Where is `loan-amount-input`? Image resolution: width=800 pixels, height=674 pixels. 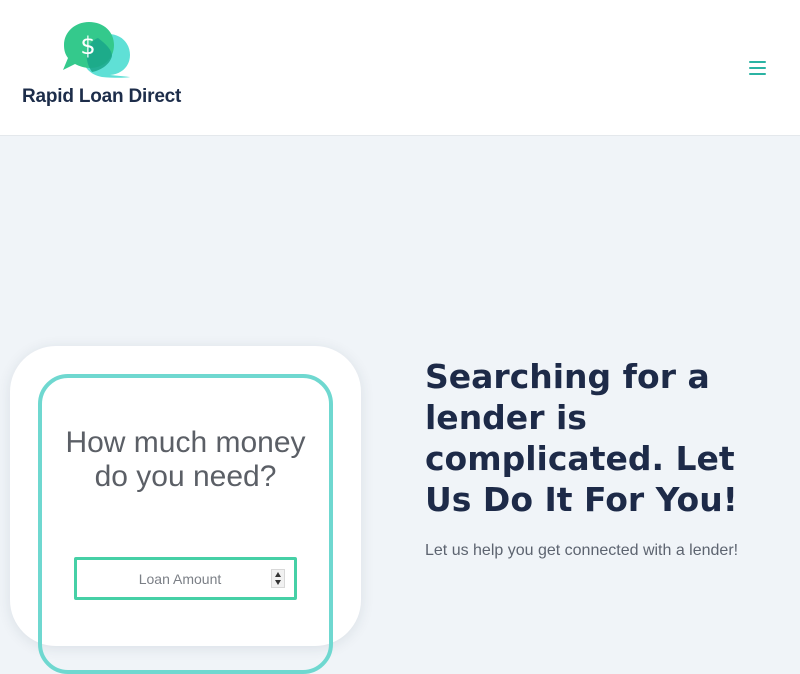 loan-amount-input is located at coordinates (172, 578).